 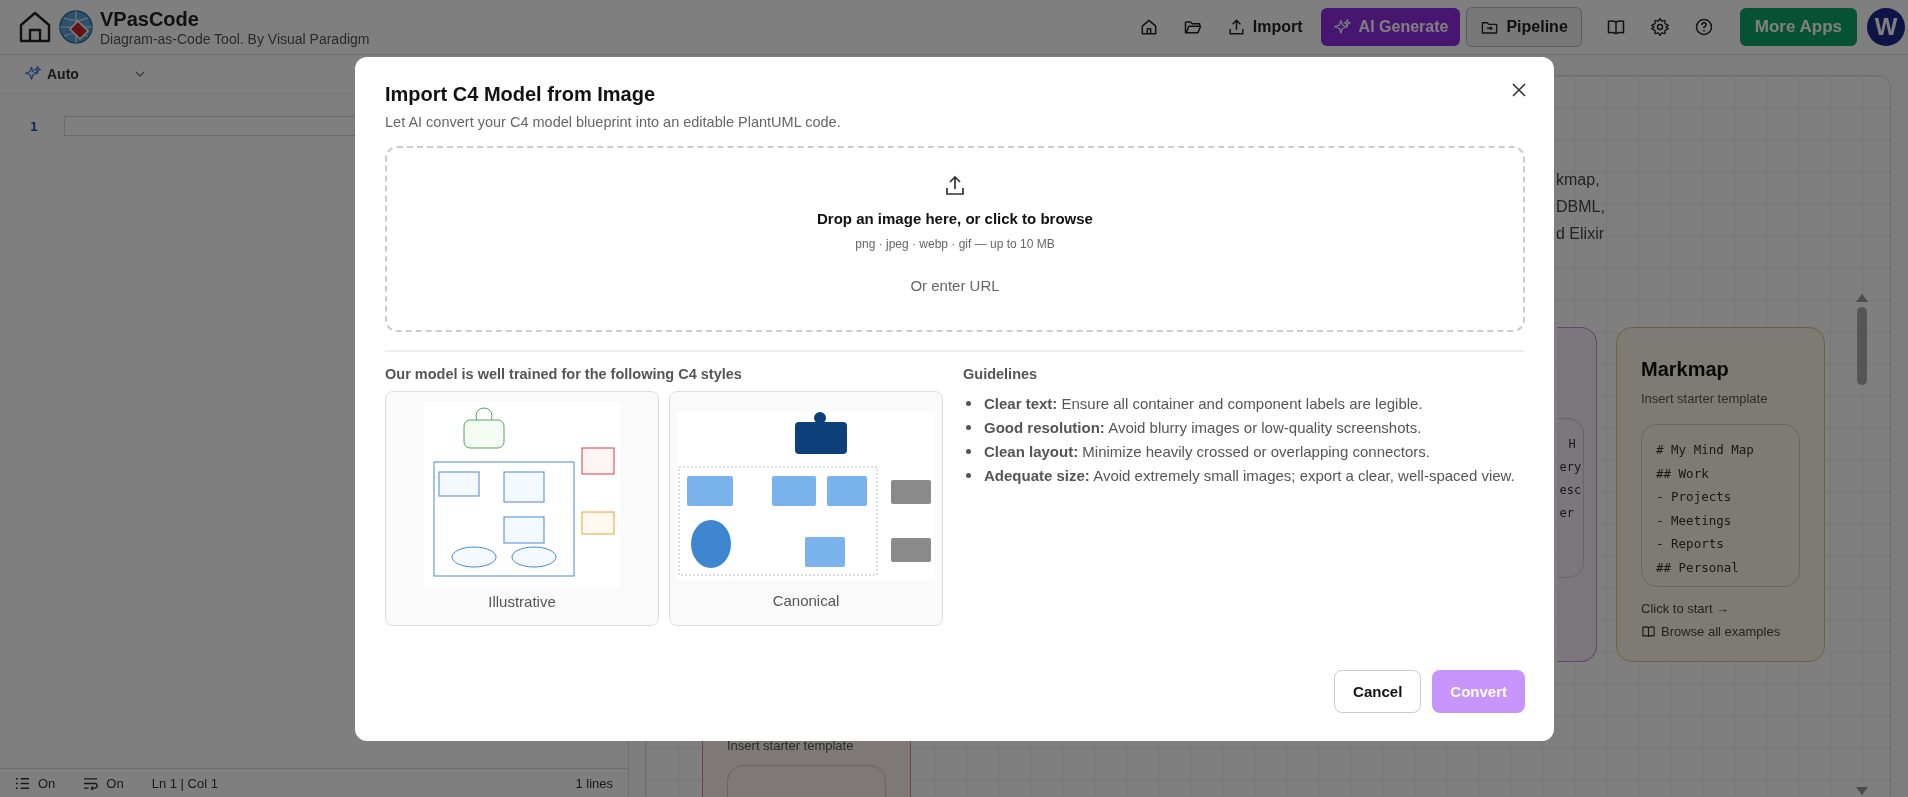 I want to click on drop-heading: Drop an image here, or click to browse, so click(x=955, y=218).